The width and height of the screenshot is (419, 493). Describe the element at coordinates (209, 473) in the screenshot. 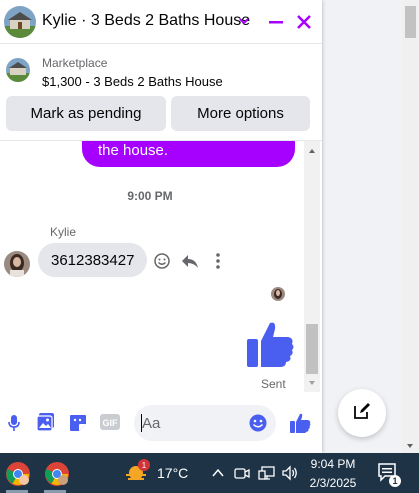

I see `taskbar: 1 17°C 9:04 PM 2/3/2025 1` at that location.